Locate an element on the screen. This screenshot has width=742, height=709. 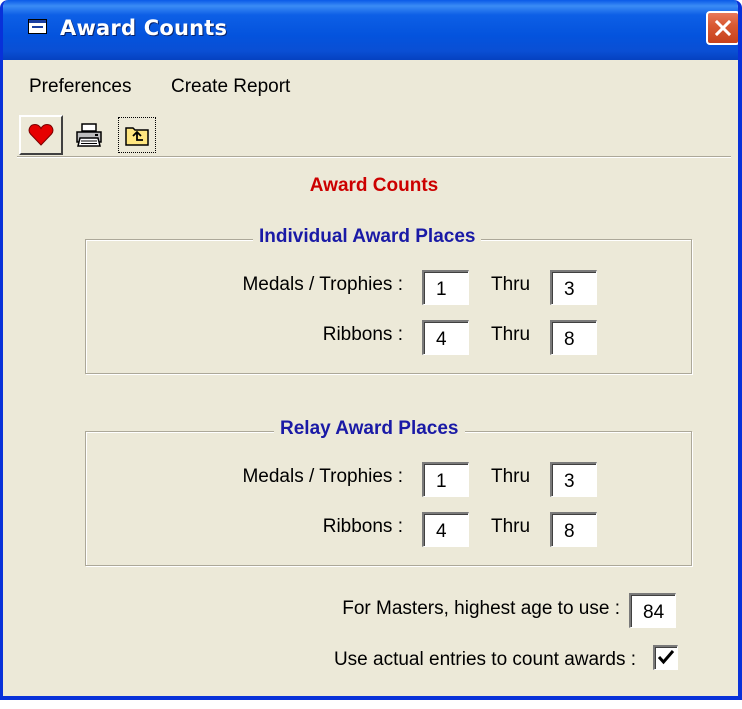
relay-ribbons-to-field: 8 is located at coordinates (573, 529).